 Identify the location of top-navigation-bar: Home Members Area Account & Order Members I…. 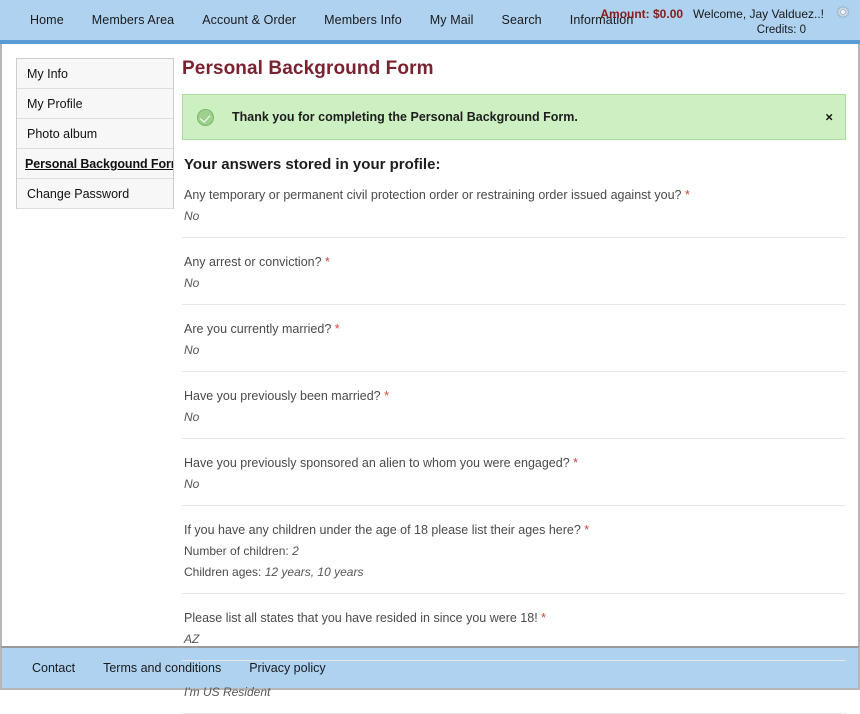
(430, 22).